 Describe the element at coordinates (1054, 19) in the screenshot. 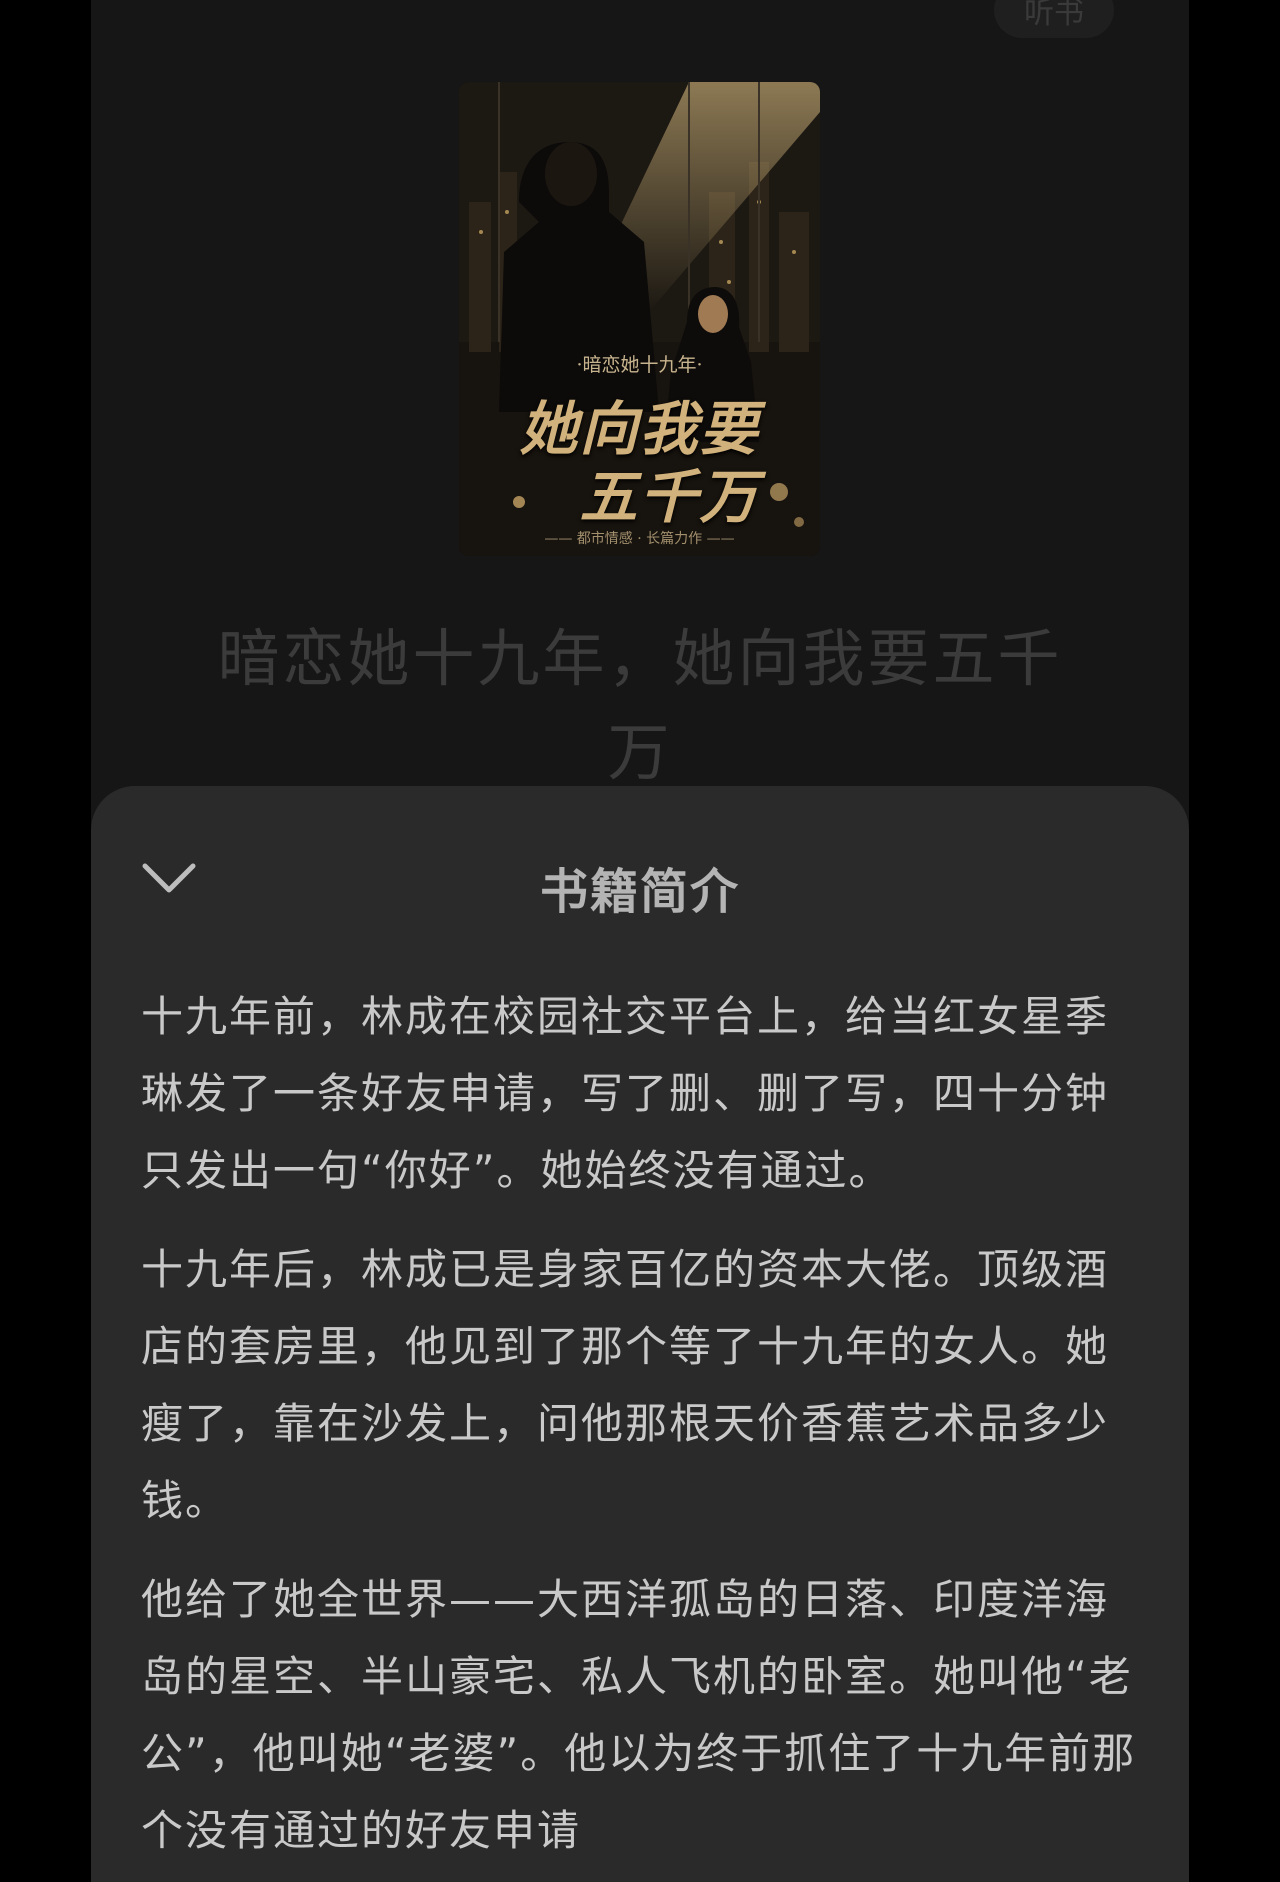

I see `listen-button: 听书` at that location.